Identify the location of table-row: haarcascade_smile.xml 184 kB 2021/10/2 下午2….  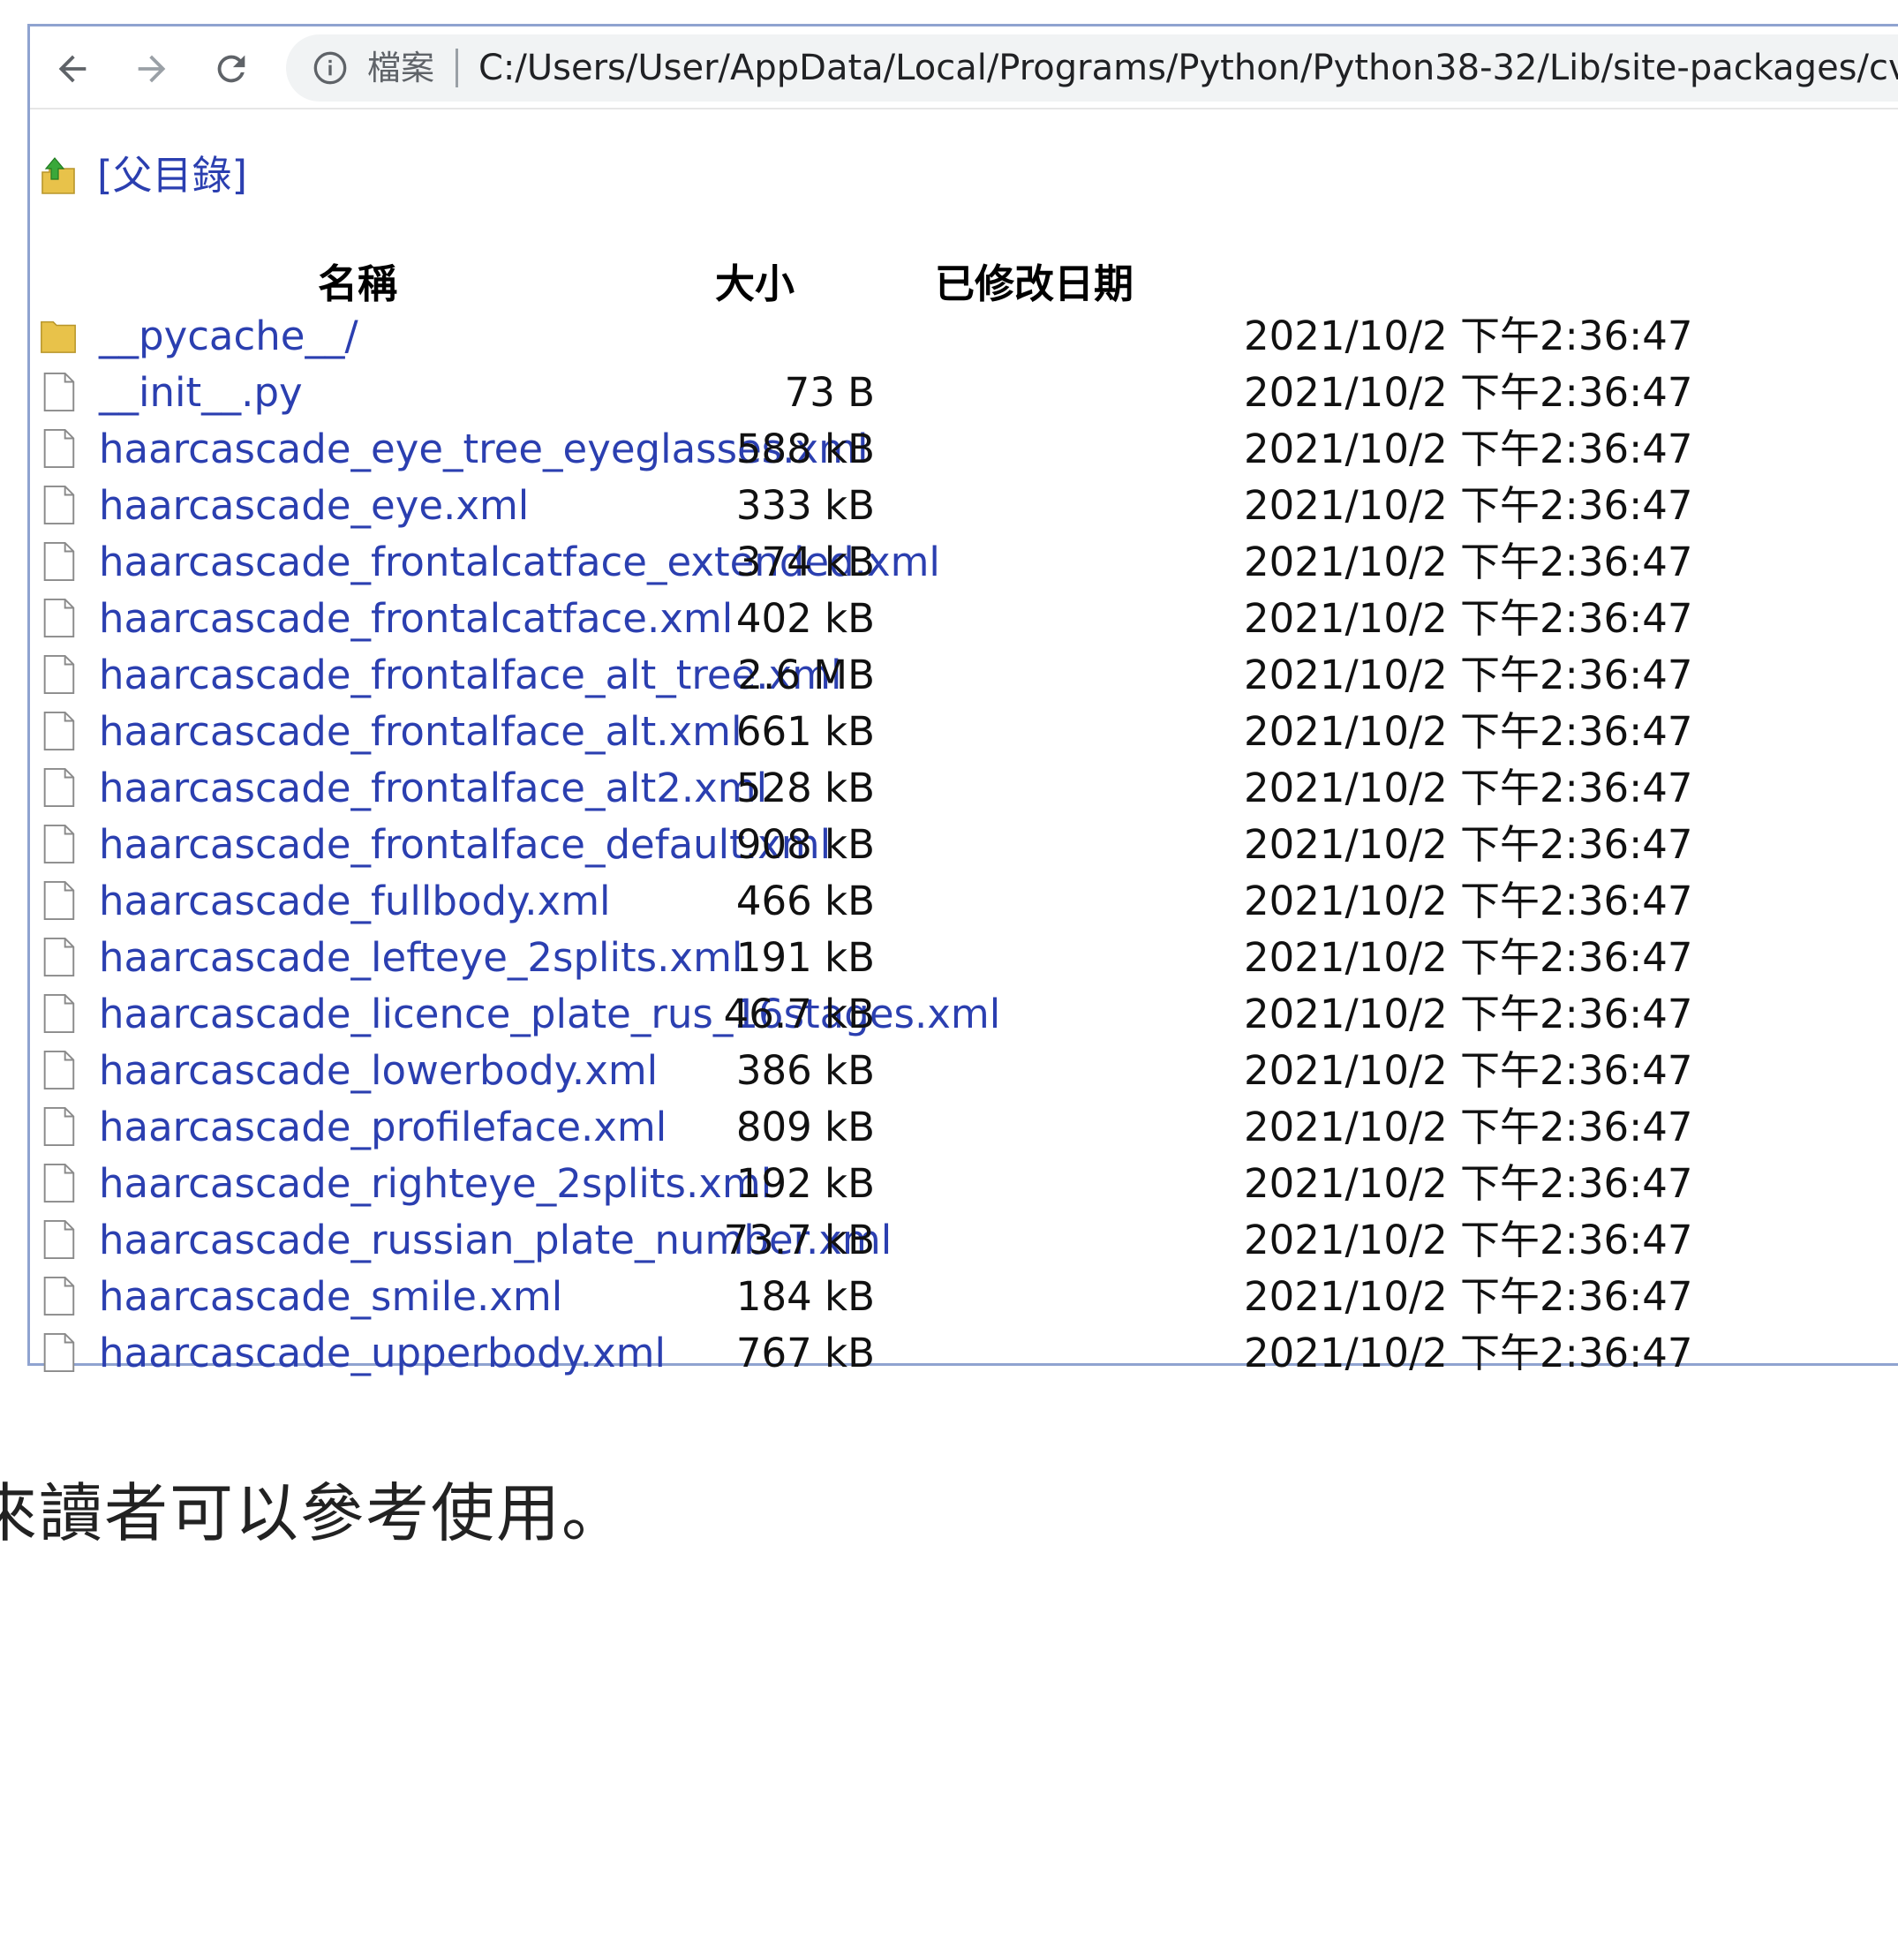
(964, 1300).